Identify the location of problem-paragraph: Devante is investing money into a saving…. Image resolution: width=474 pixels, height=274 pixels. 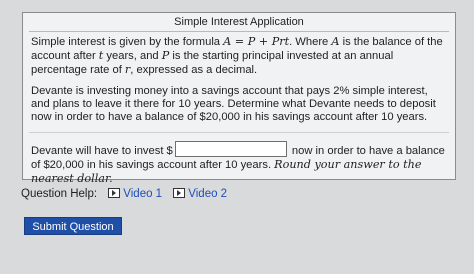
(233, 104).